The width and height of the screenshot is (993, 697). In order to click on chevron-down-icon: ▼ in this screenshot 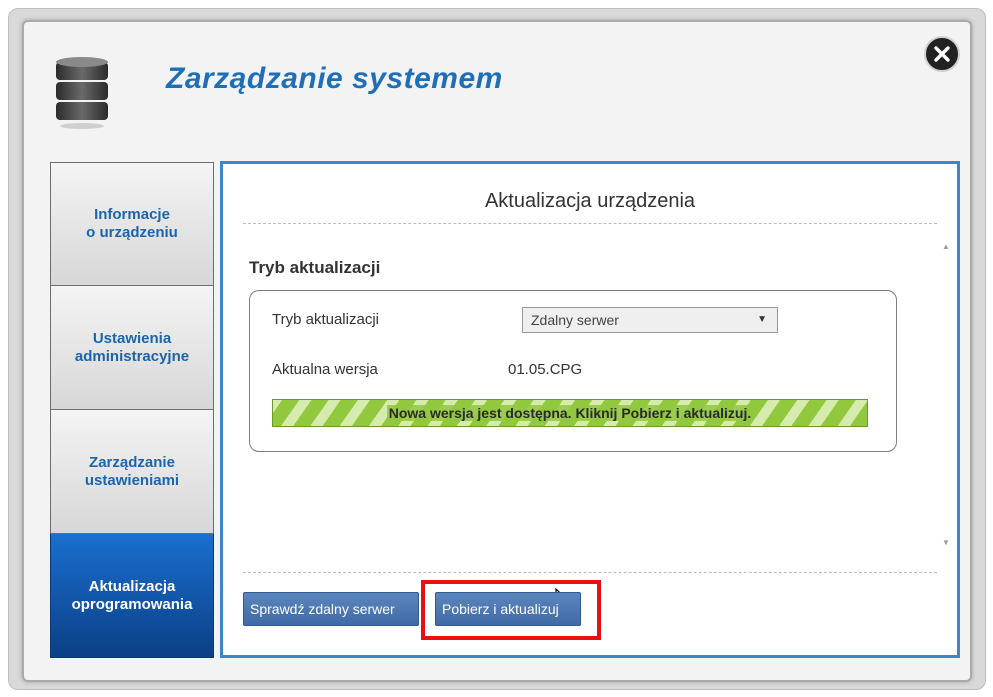, I will do `click(762, 319)`.